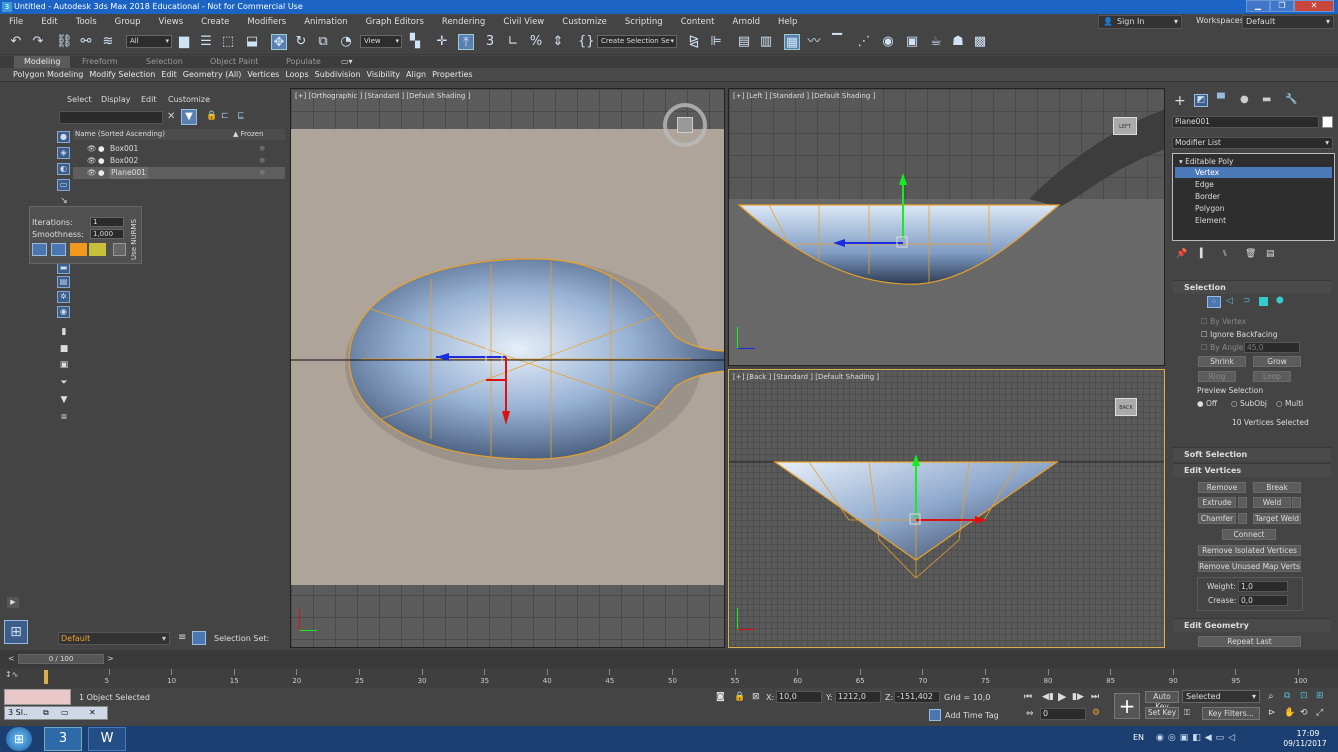 The width and height of the screenshot is (1338, 752). I want to click on display-color-swatch, so click(78, 249).